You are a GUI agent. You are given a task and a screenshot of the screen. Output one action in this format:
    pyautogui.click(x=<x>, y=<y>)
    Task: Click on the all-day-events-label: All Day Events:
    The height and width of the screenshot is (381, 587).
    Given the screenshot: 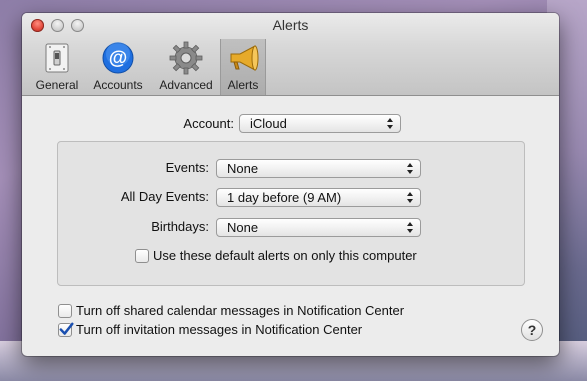 What is the action you would take?
    pyautogui.click(x=164, y=196)
    